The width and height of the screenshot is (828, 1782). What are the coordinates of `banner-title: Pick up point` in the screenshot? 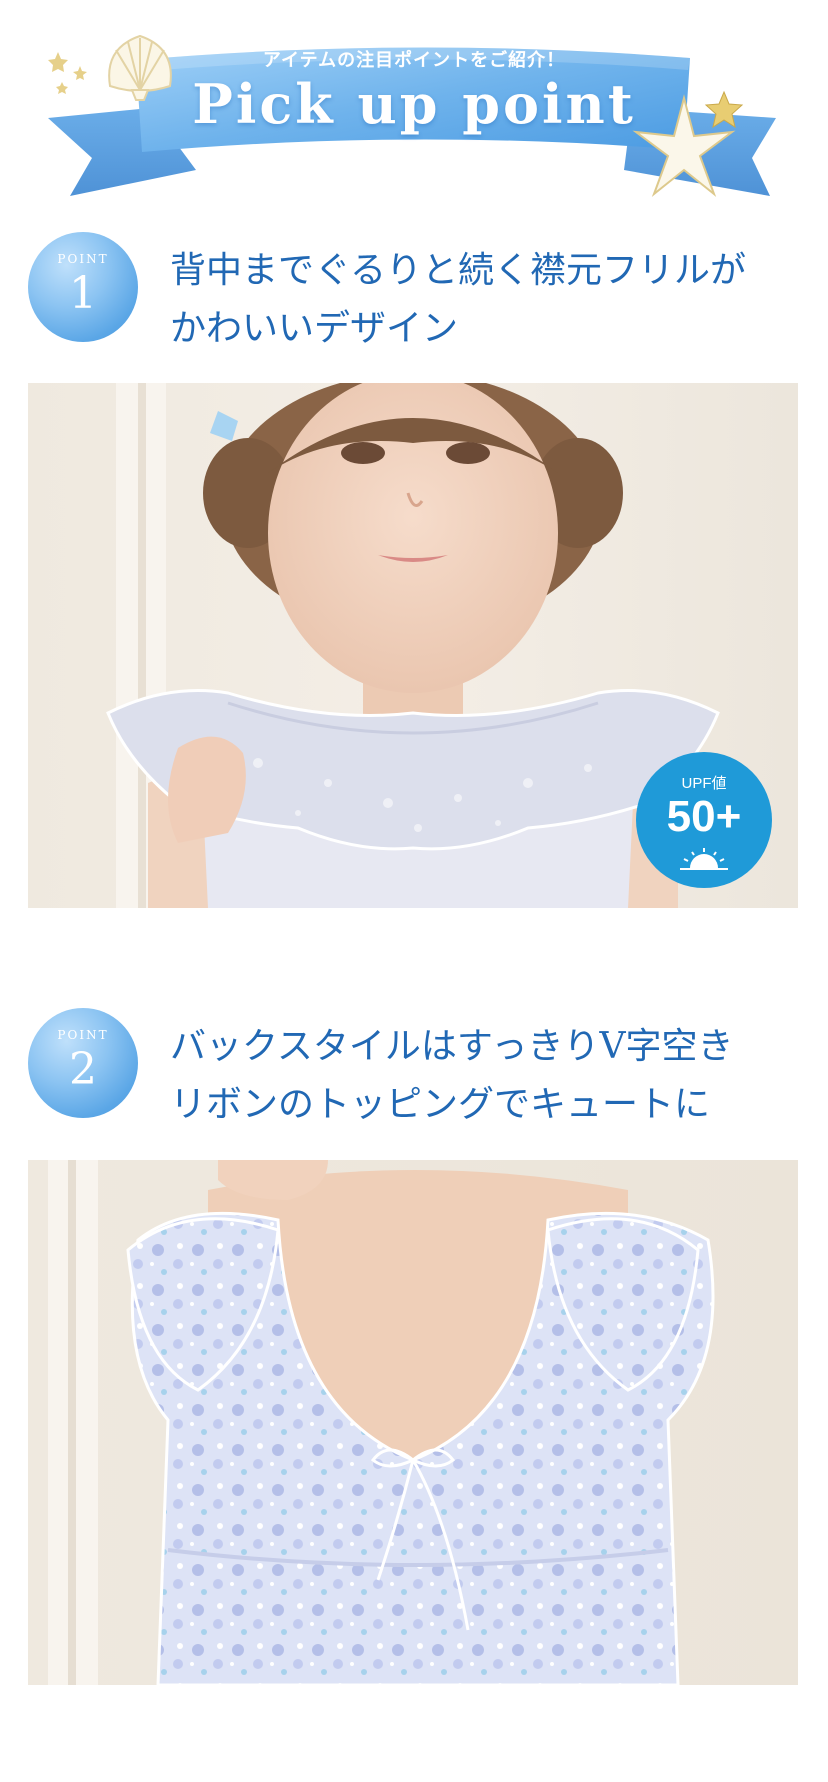 It's located at (414, 104).